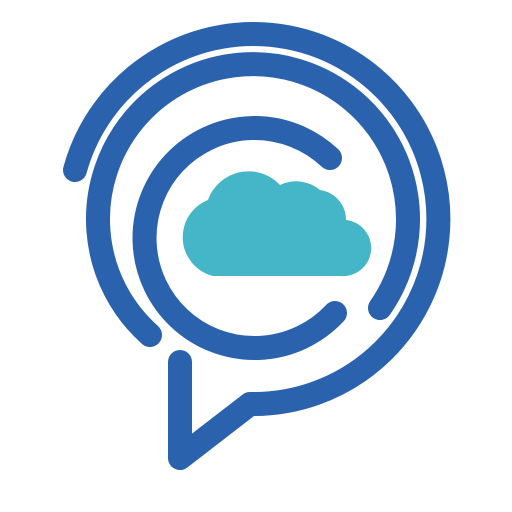 The width and height of the screenshot is (512, 512). What do you see at coordinates (277, 224) in the screenshot?
I see `cloud-icon` at bounding box center [277, 224].